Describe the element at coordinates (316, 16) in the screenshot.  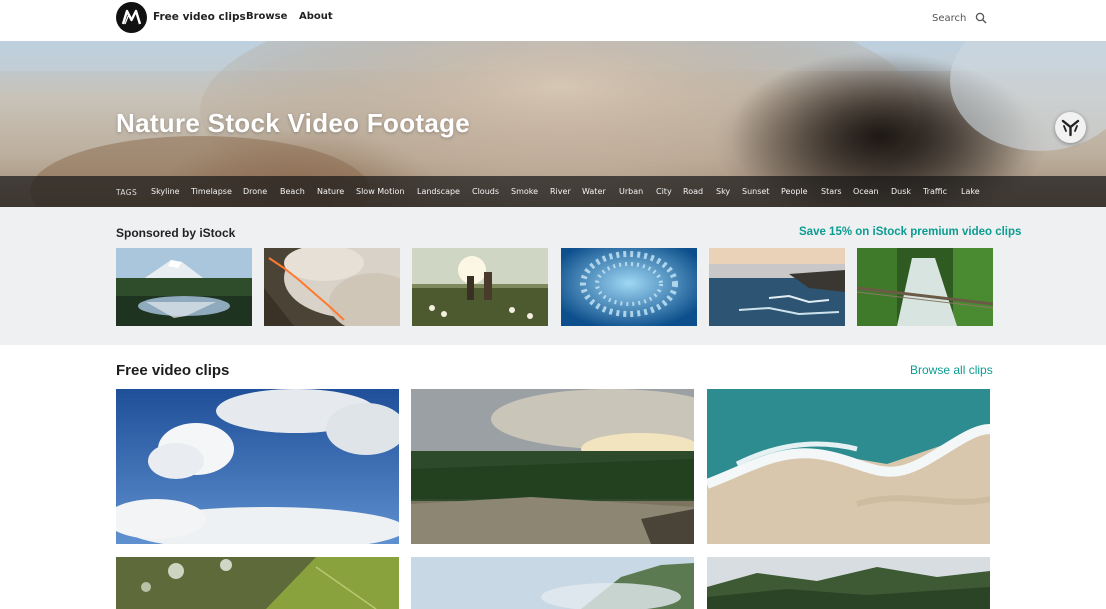
I see `nav-about-link: About` at that location.